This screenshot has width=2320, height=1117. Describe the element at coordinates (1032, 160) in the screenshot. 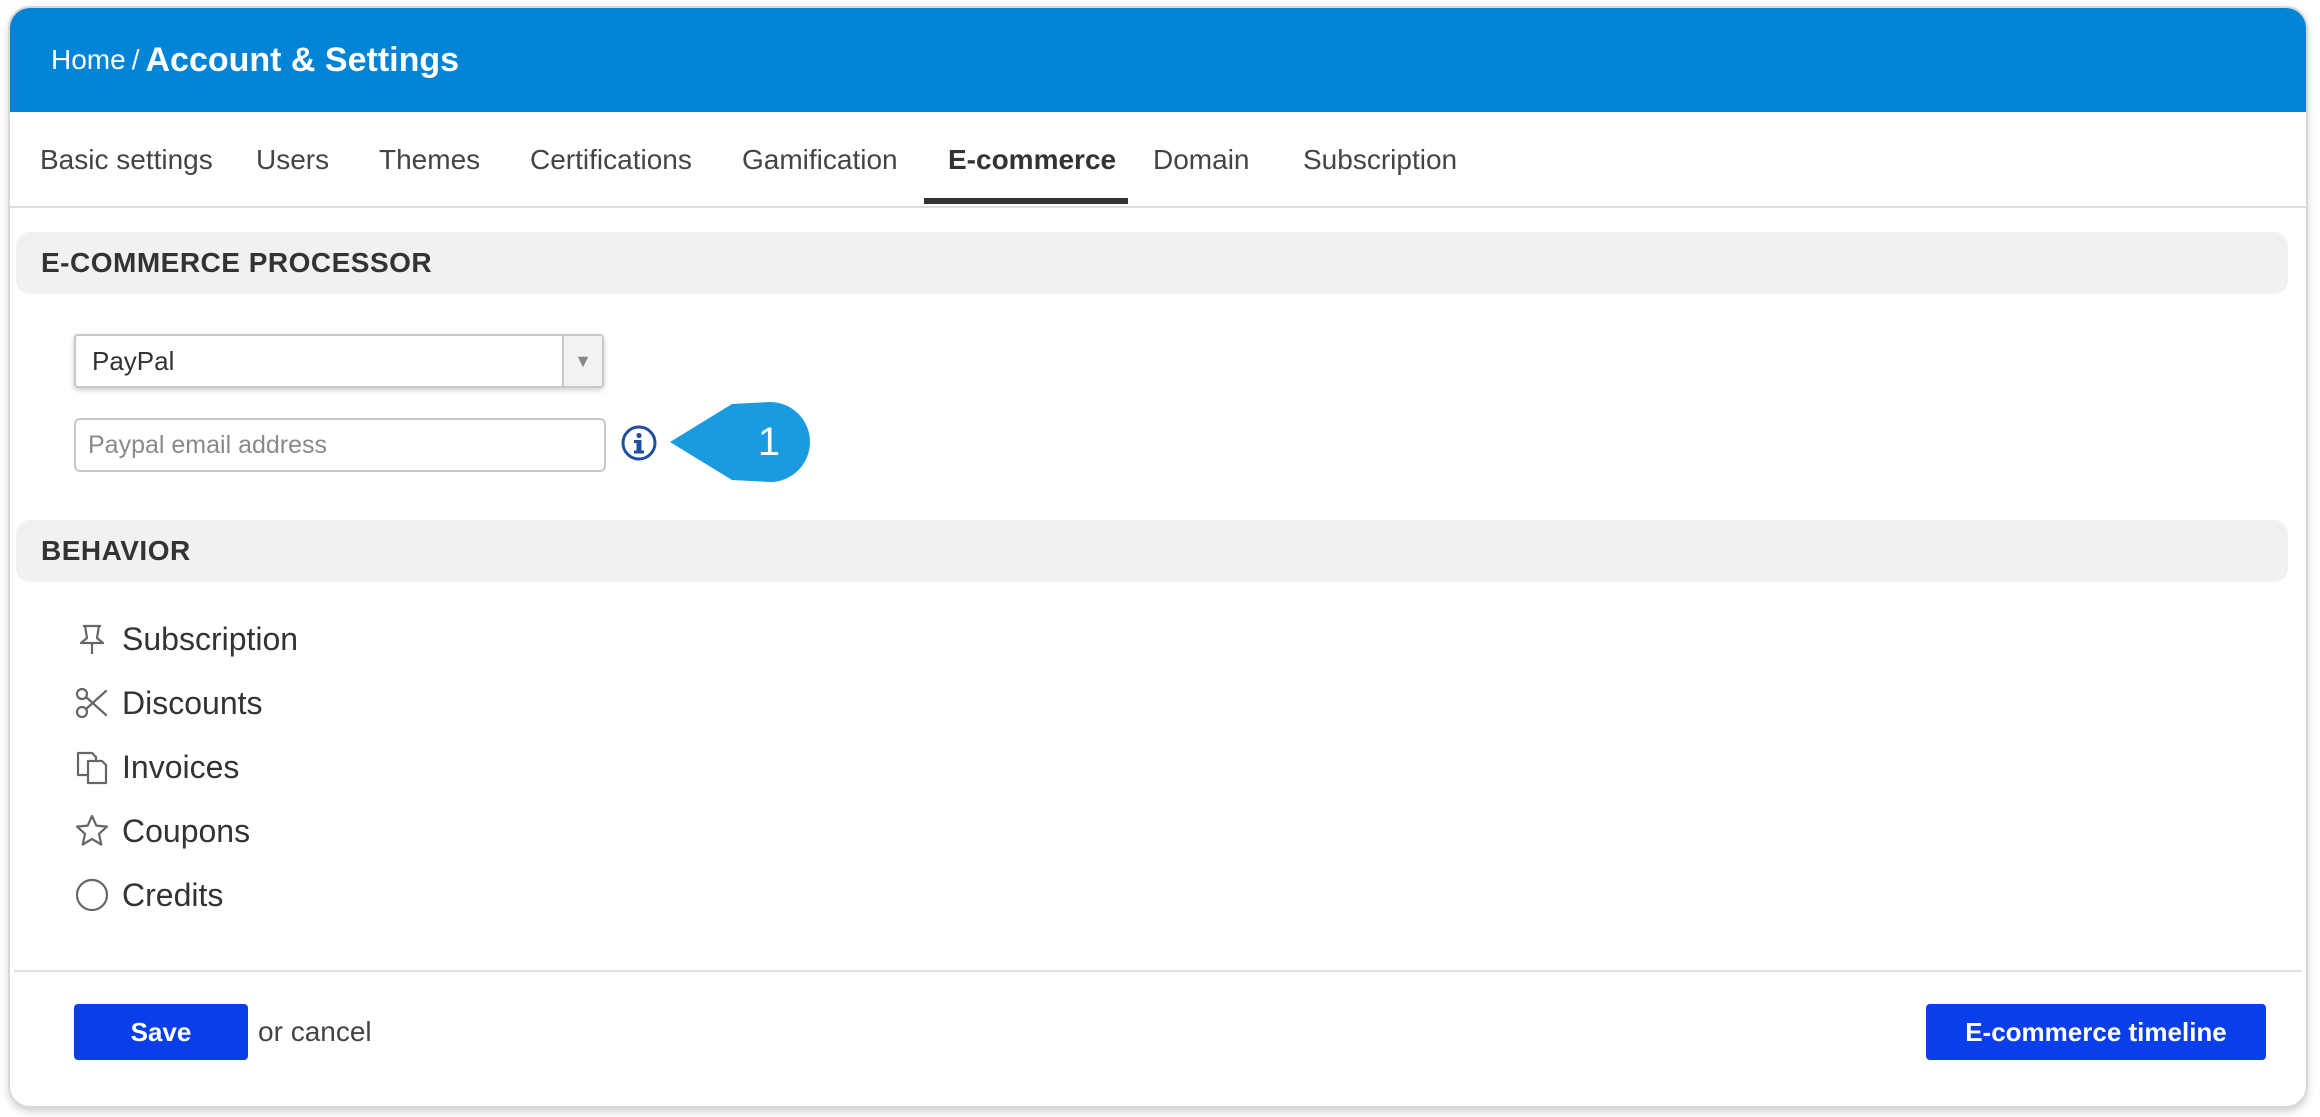

I see `tab-ecommerce: E-commerce` at that location.